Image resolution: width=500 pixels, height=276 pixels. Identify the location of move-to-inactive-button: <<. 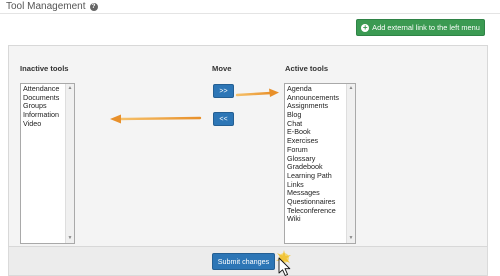
(223, 119).